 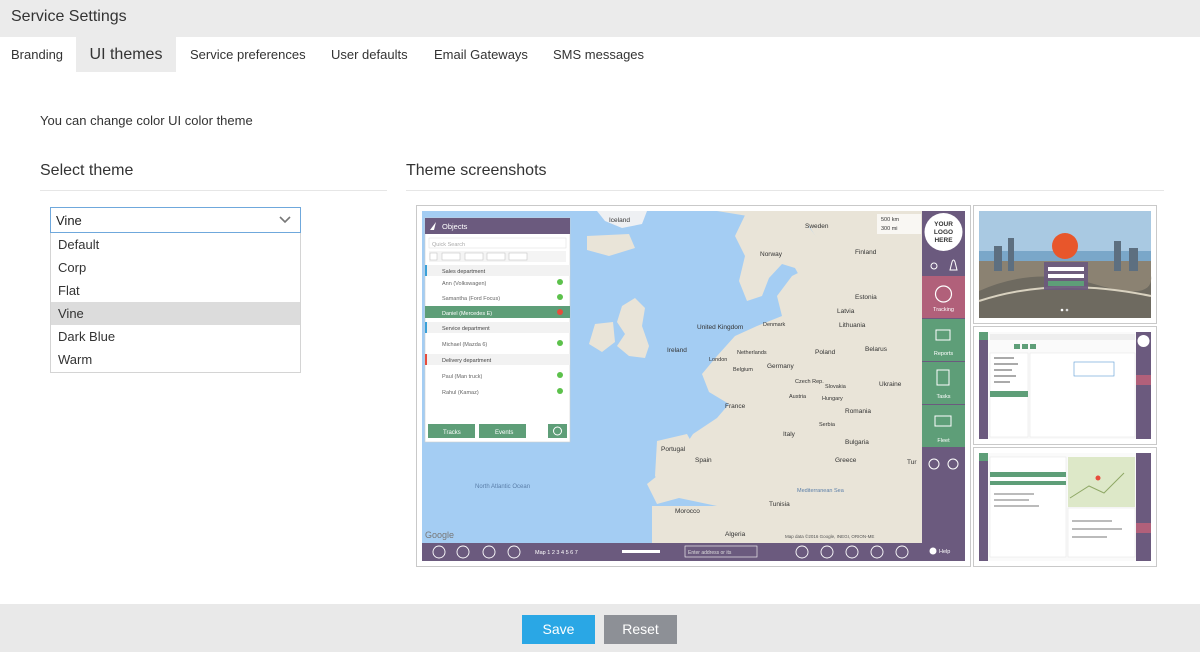 What do you see at coordinates (836, 387) in the screenshot?
I see `place-label: Slovakia` at bounding box center [836, 387].